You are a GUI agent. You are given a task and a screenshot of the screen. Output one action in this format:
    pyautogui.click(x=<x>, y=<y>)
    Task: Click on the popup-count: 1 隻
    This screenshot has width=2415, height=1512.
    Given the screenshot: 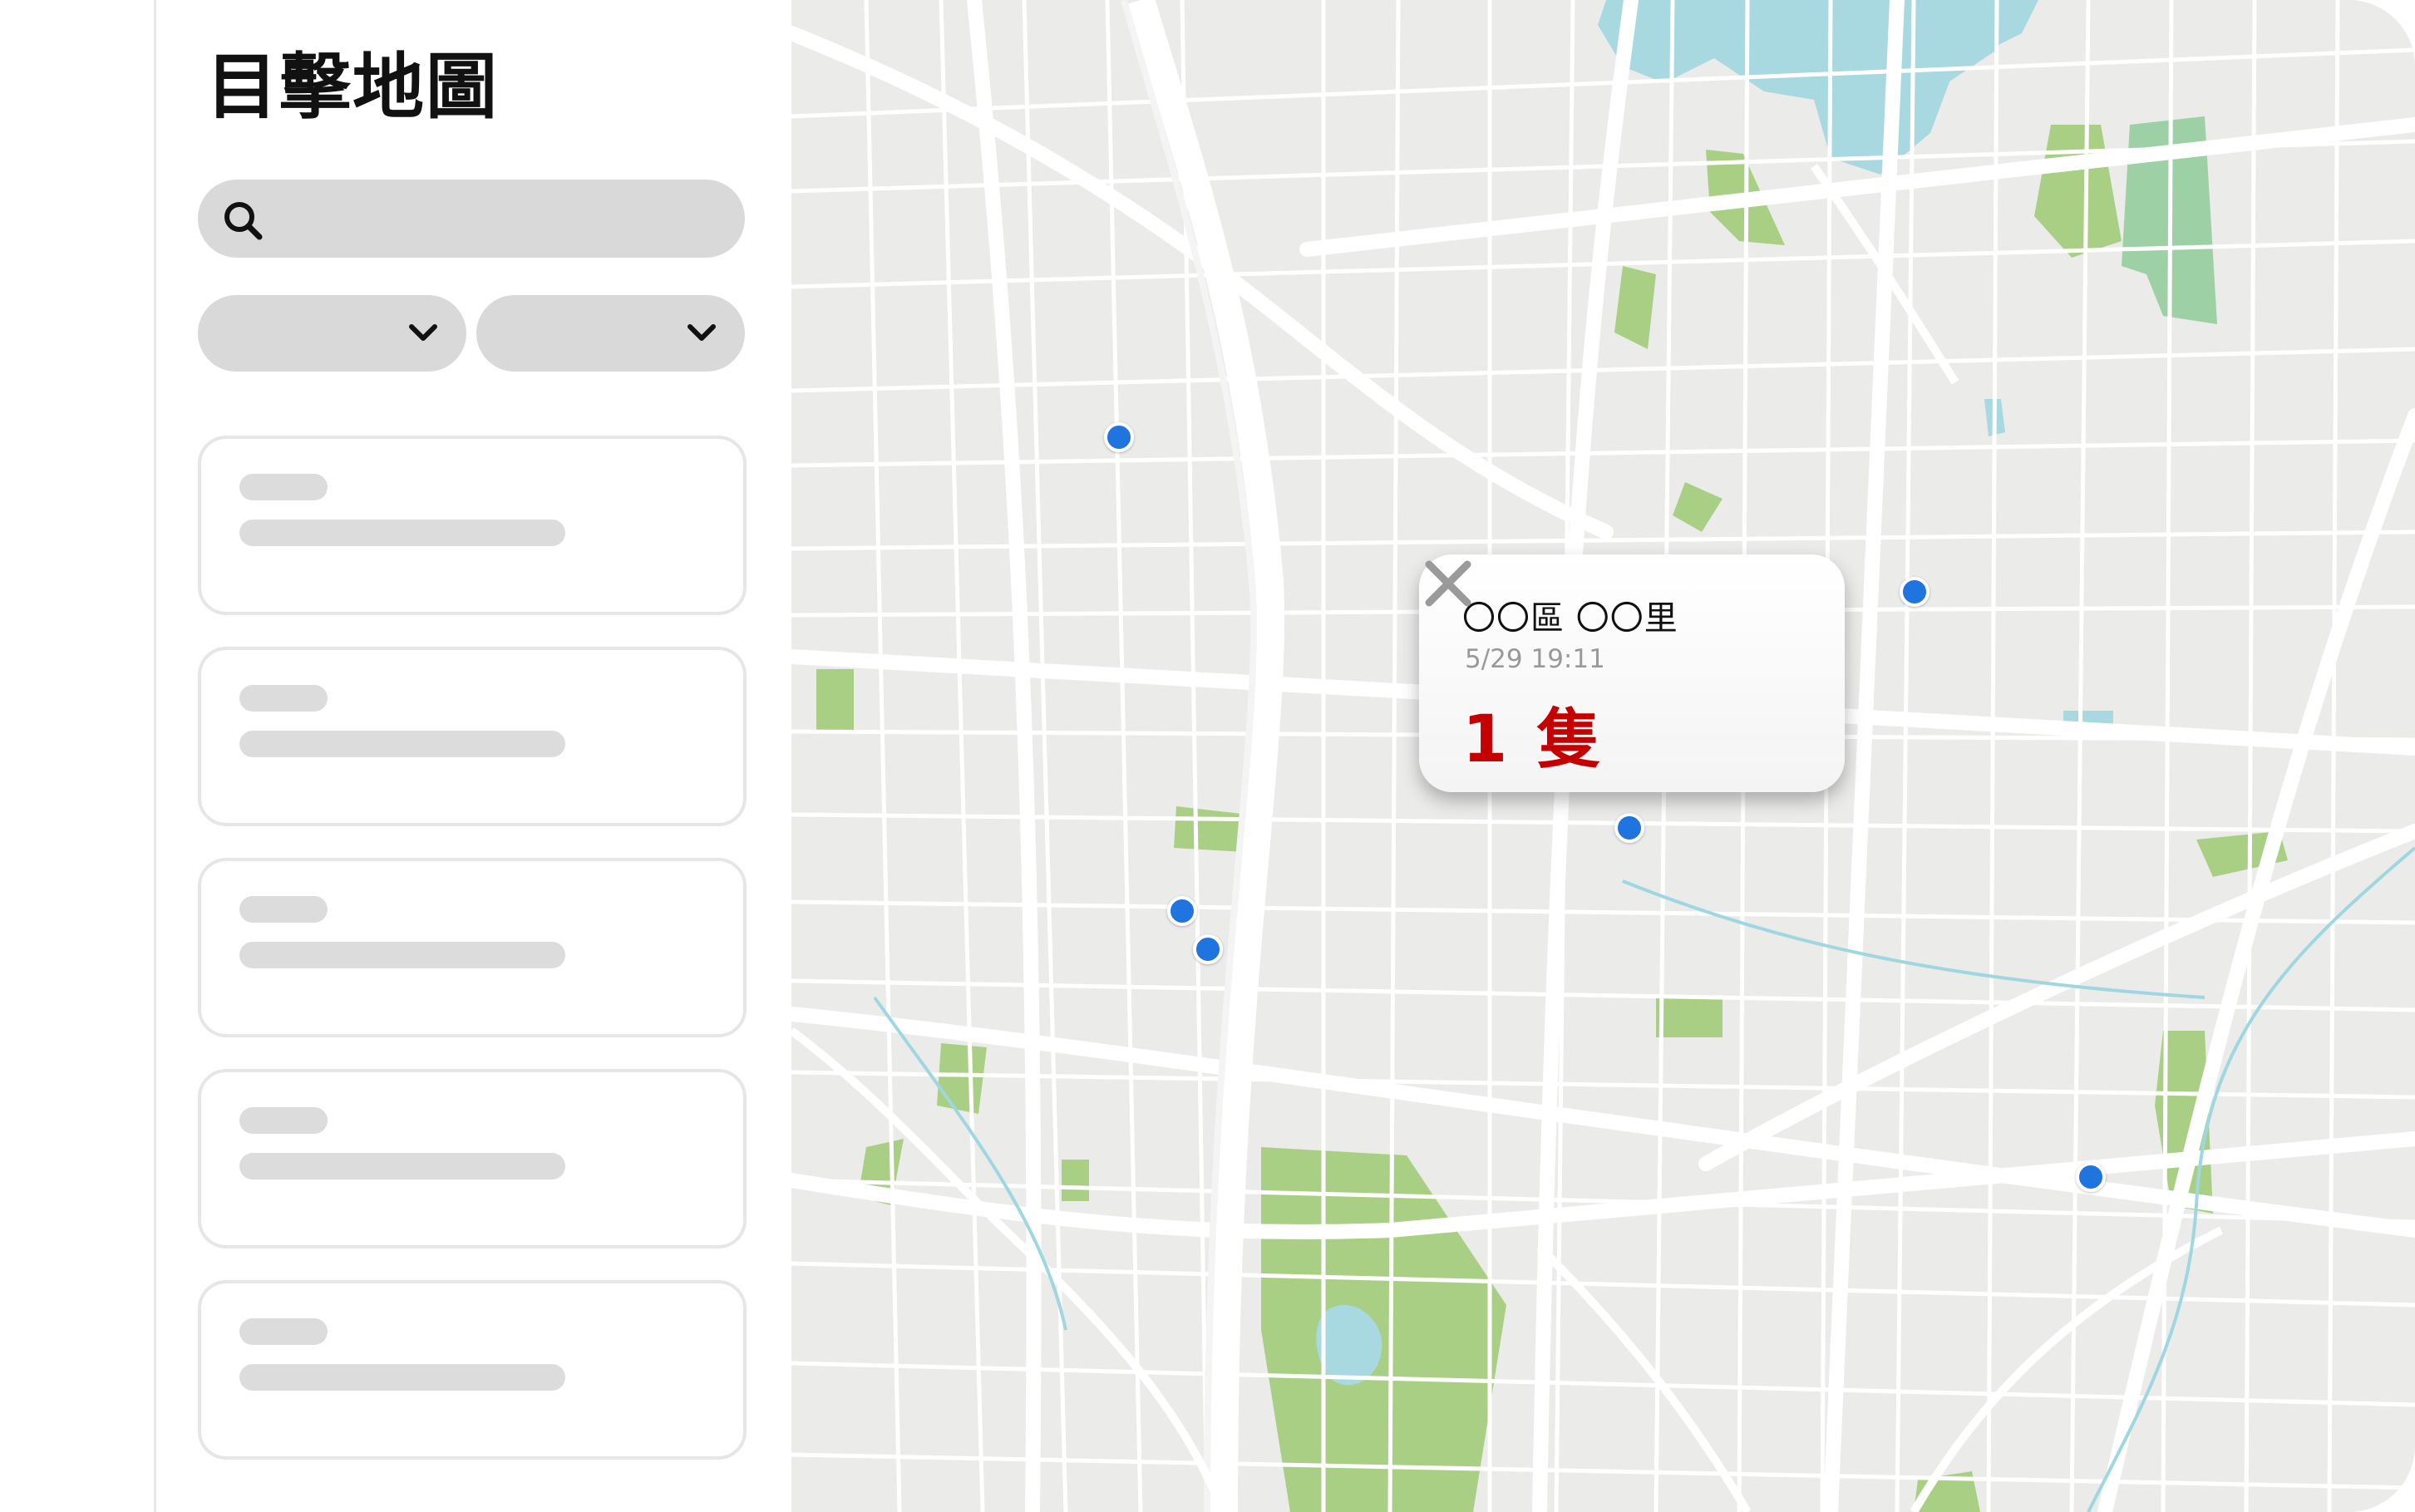 What is the action you would take?
    pyautogui.click(x=1533, y=740)
    